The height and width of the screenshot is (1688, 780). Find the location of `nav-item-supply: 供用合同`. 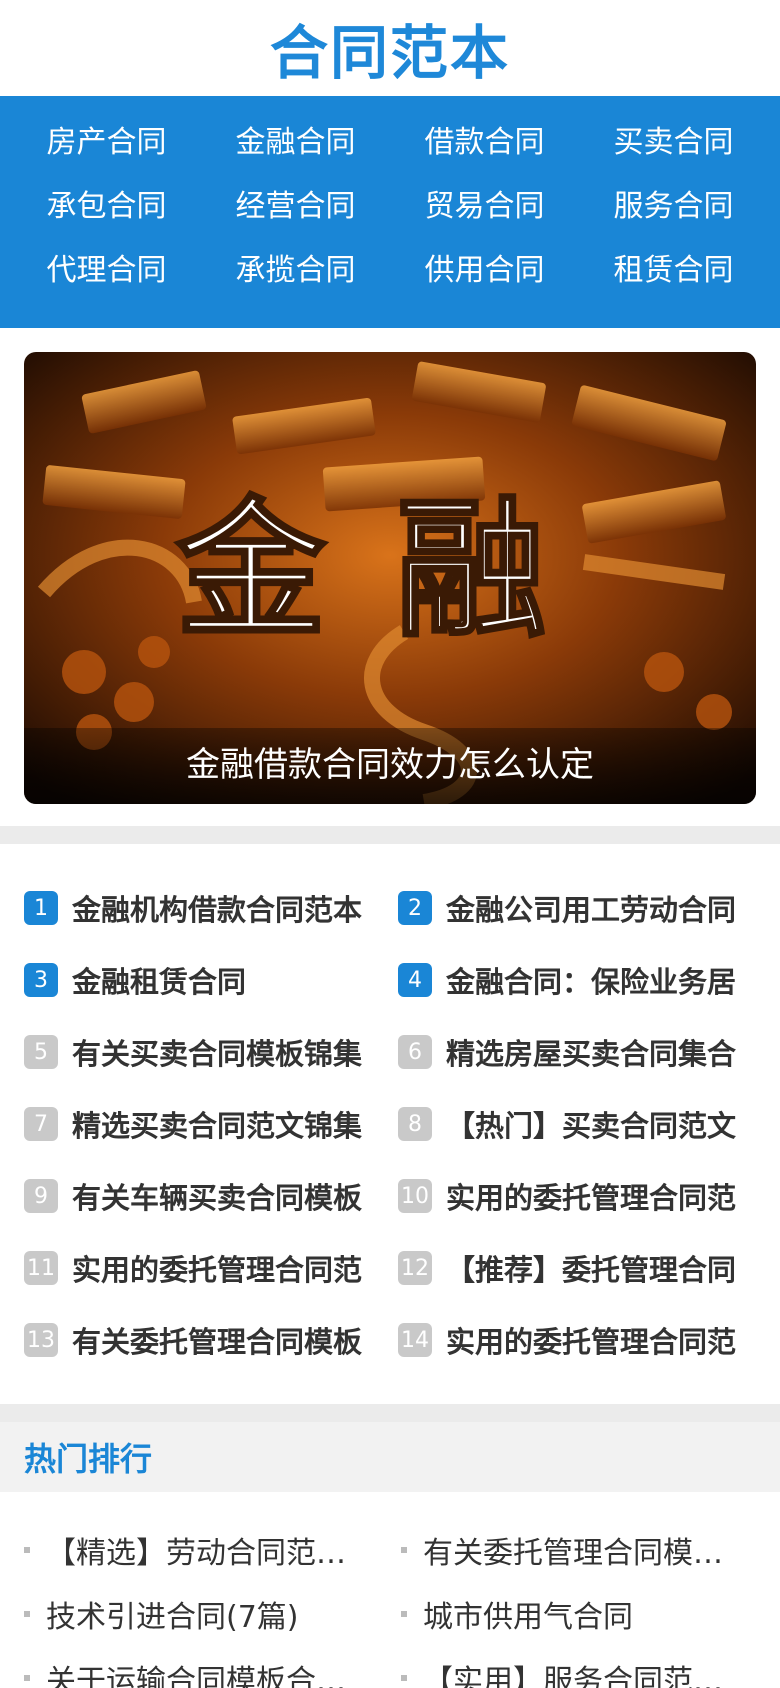

nav-item-supply: 供用合同 is located at coordinates (484, 271).